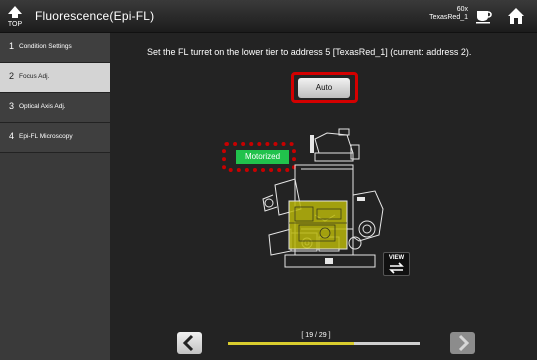 The height and width of the screenshot is (360, 537). Describe the element at coordinates (12, 76) in the screenshot. I see `sidebar-item-number: 2` at that location.